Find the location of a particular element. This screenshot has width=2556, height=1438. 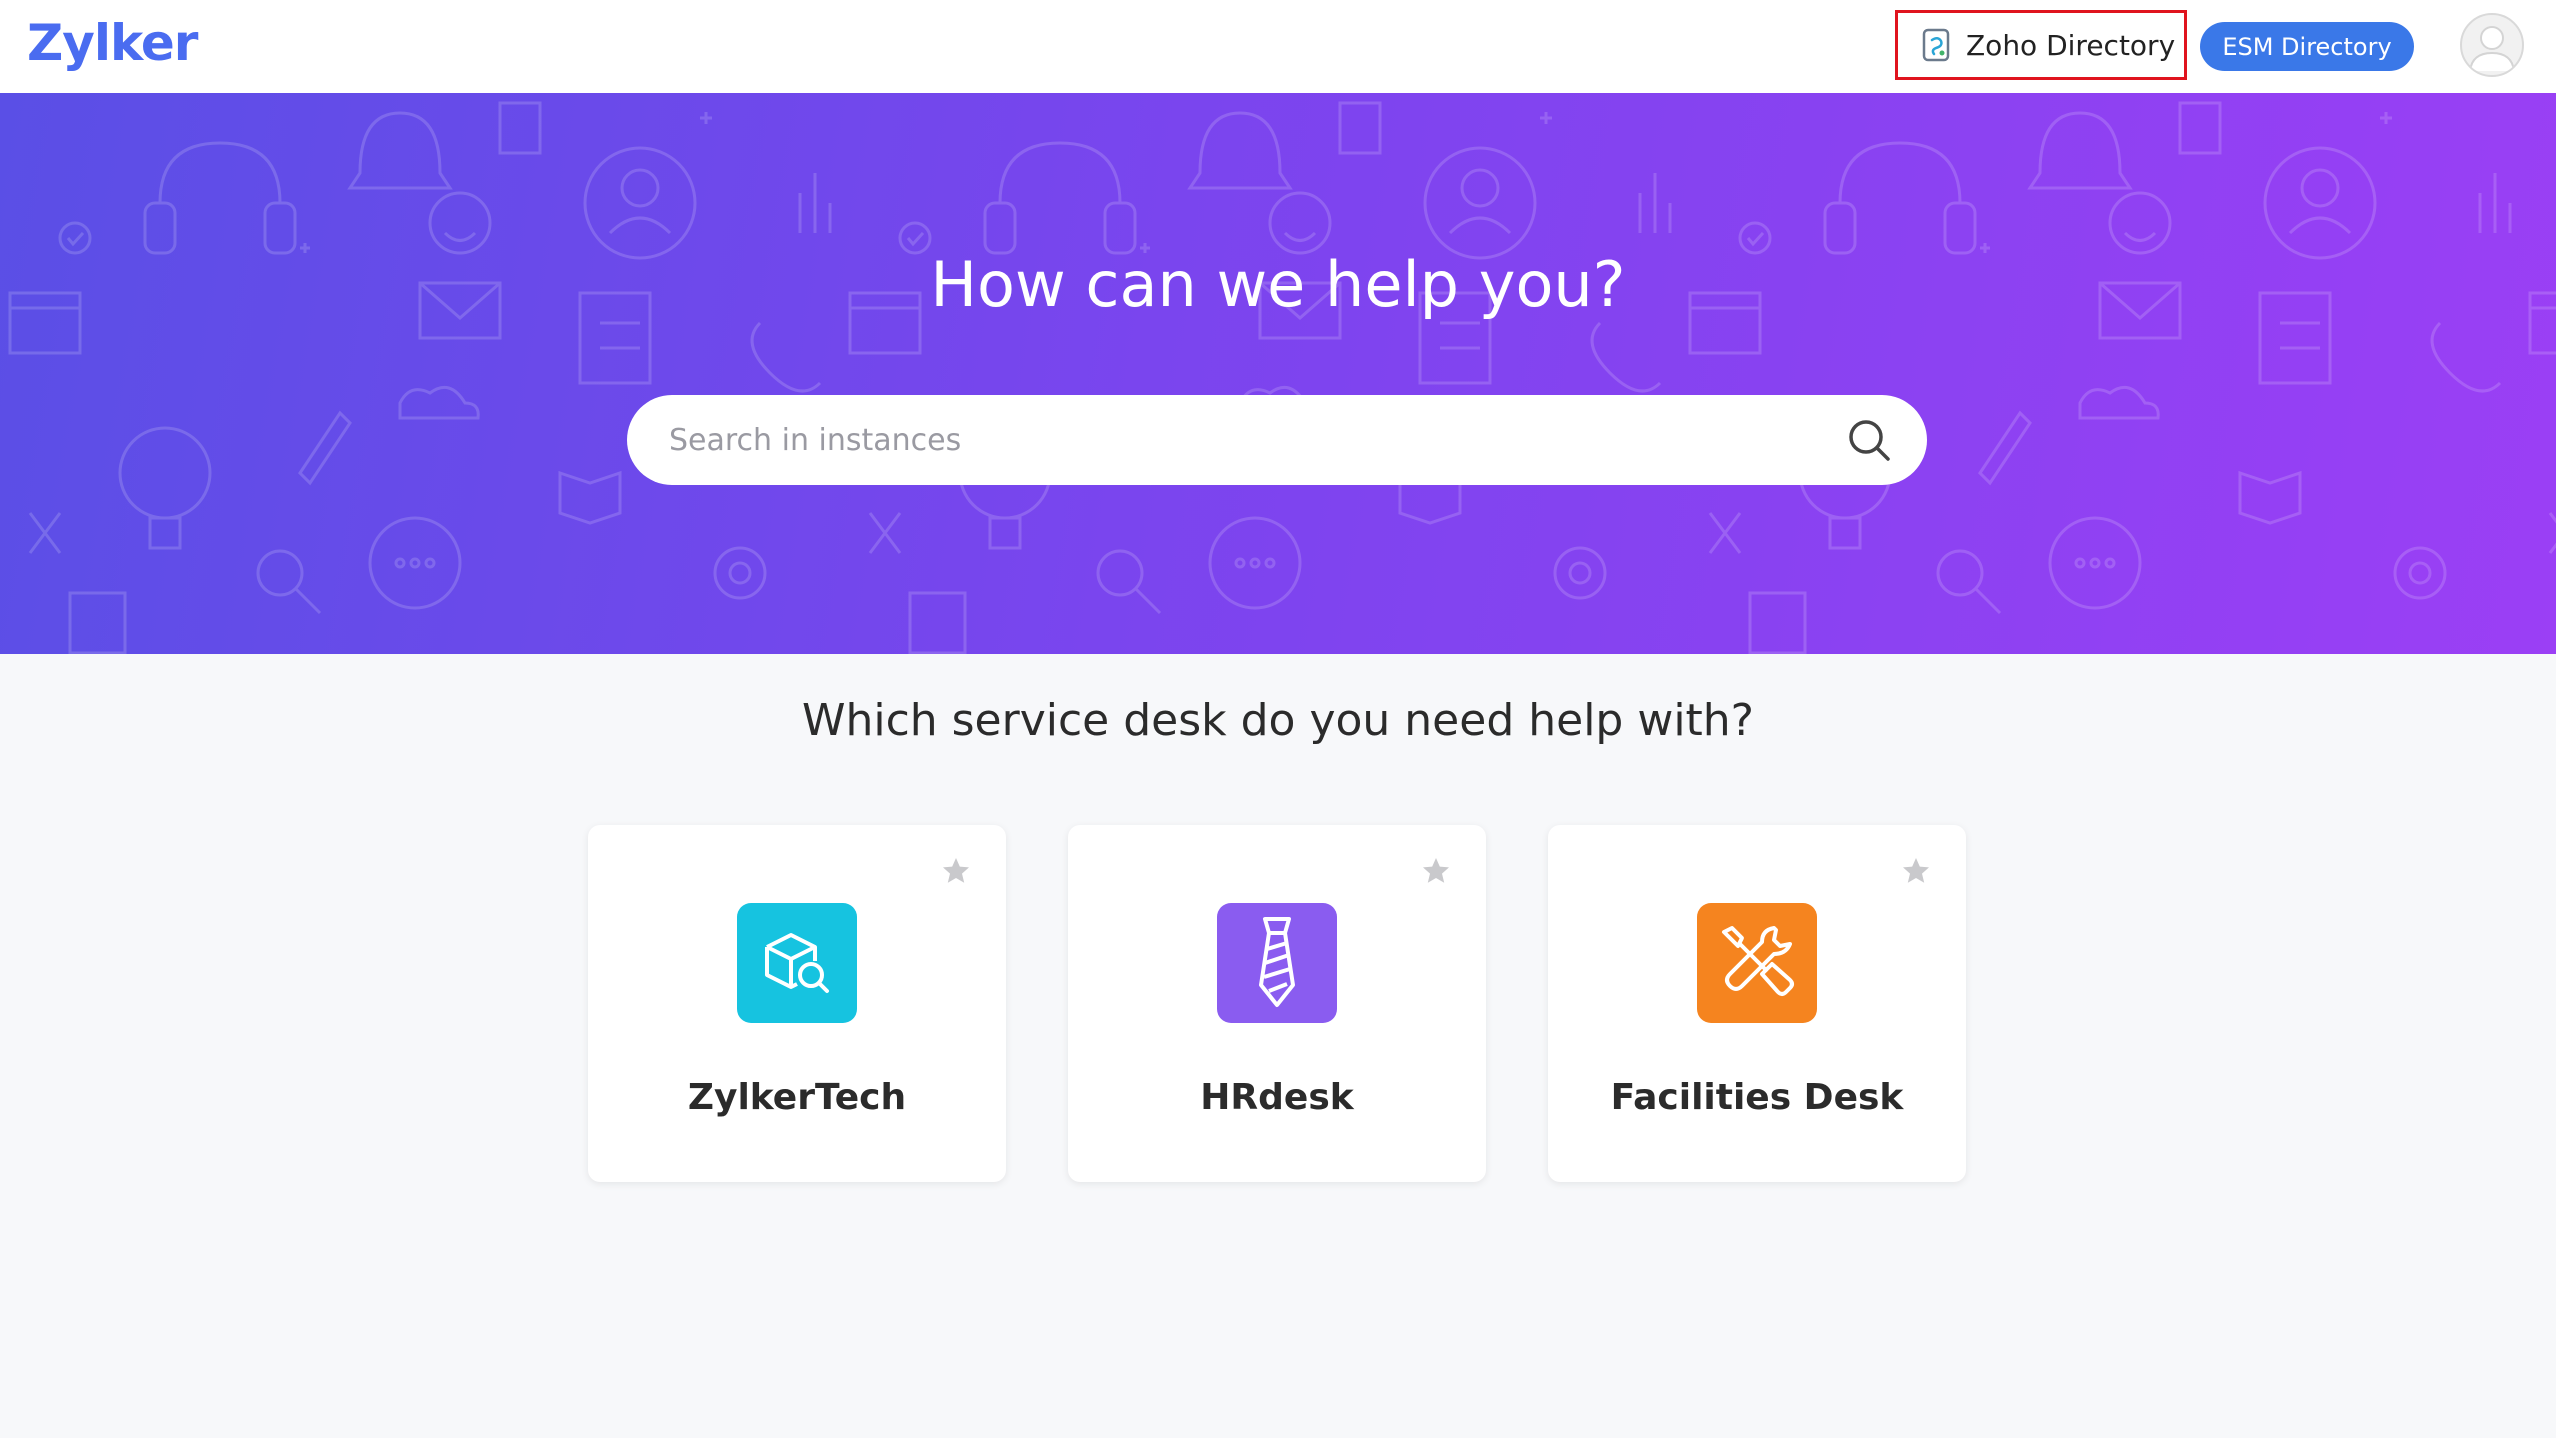

top-bar: Zylker Zoho Directory ESM Directory is located at coordinates (1278, 46).